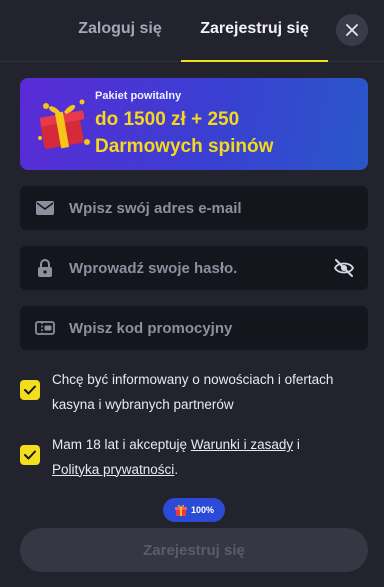  I want to click on envelope-icon, so click(45, 208).